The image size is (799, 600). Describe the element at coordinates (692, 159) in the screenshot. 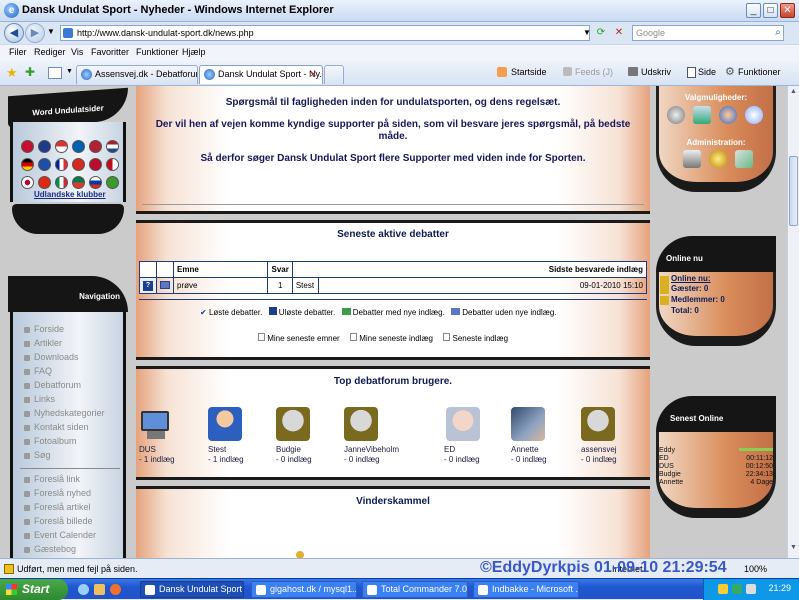

I see `printer-icon` at that location.